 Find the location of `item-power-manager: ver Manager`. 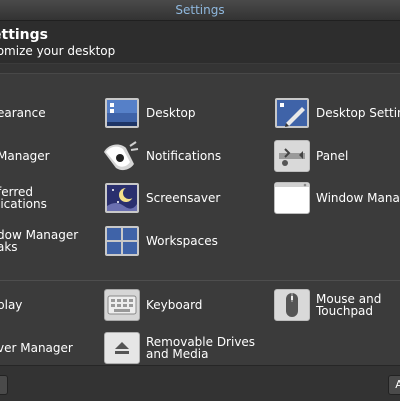

item-power-manager: ver Manager is located at coordinates (50, 348).